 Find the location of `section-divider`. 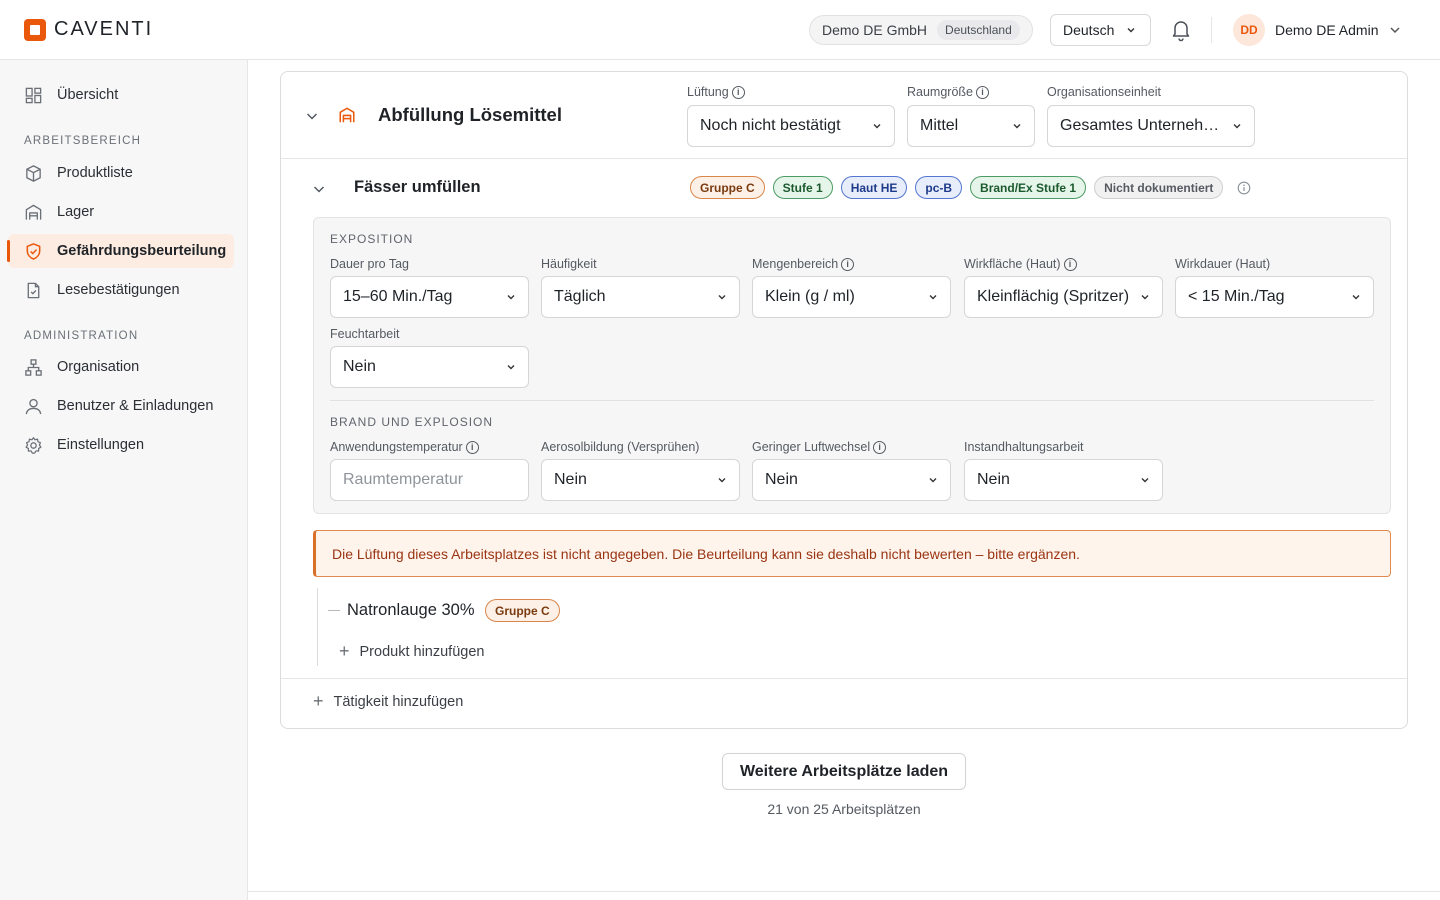

section-divider is located at coordinates (852, 400).